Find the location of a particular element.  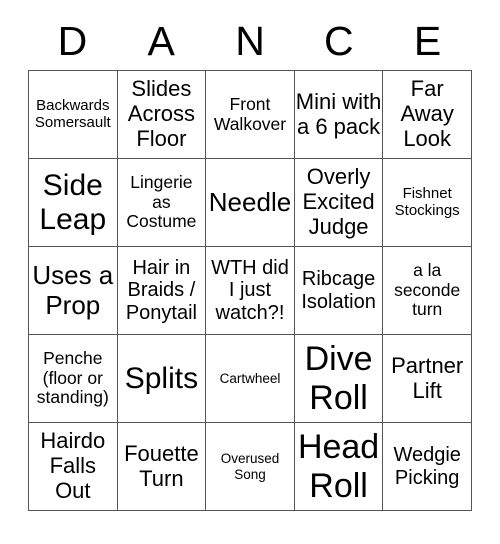

bingo-cell-label: WTH did I just watch?! is located at coordinates (250, 290).